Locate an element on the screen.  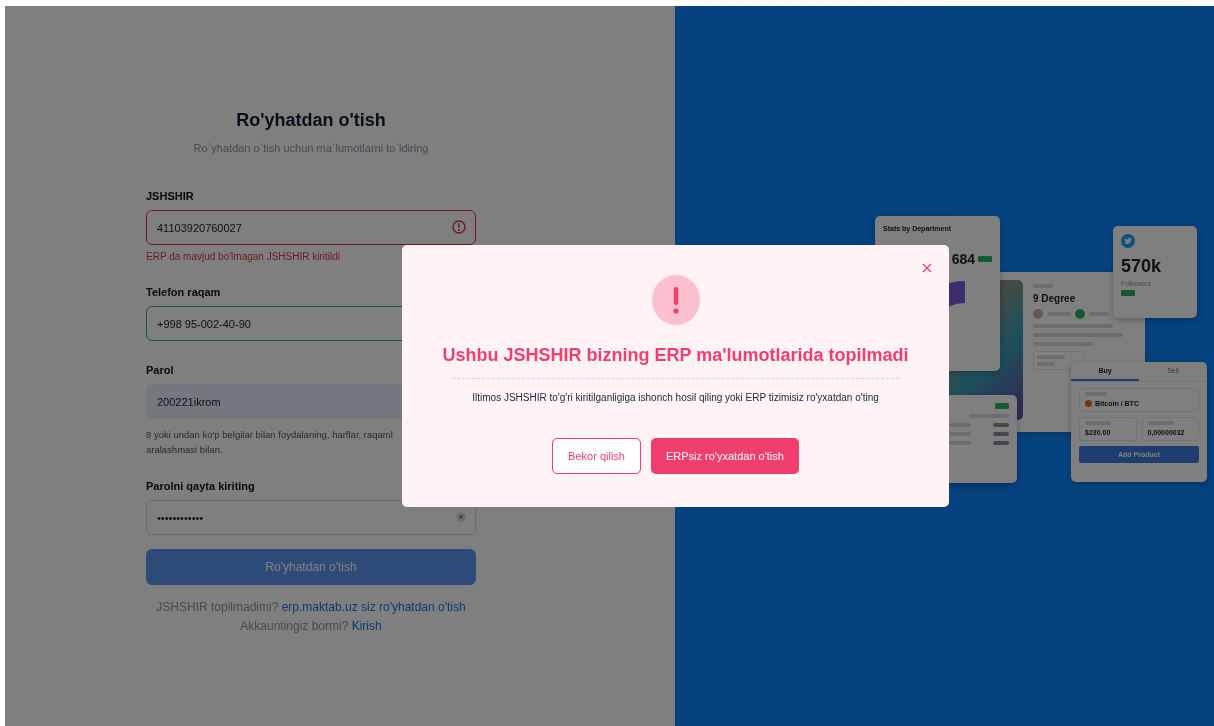
error-message: ERP da mavjud bo'lmagan JSHSHIR kiritildi is located at coordinates (244, 257).